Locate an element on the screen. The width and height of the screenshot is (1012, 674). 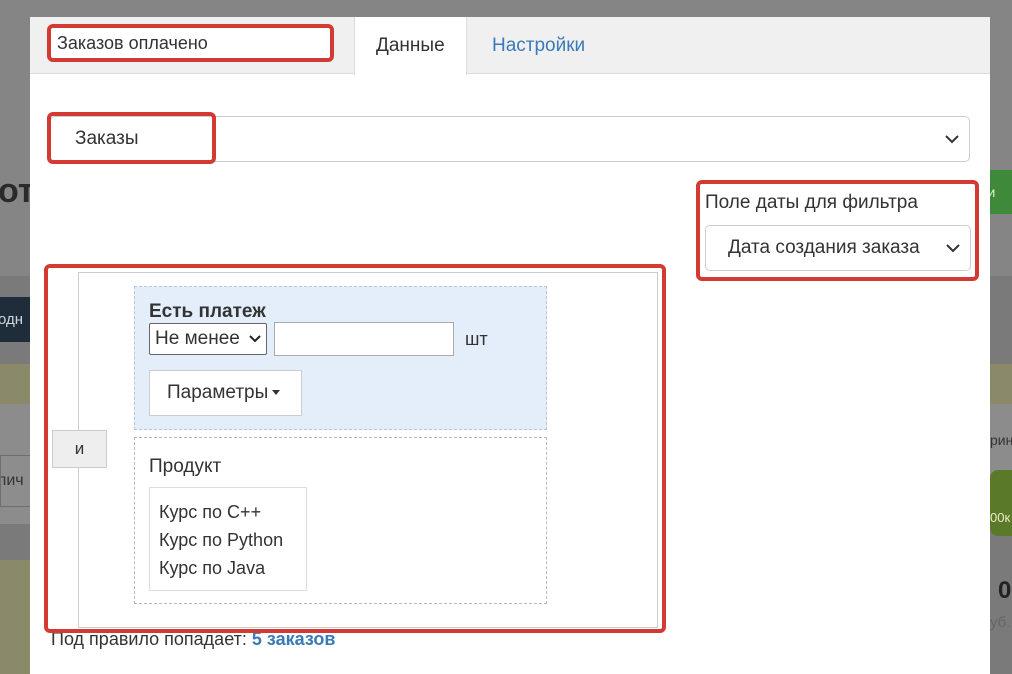
highlight-date-filter is located at coordinates (837, 230).